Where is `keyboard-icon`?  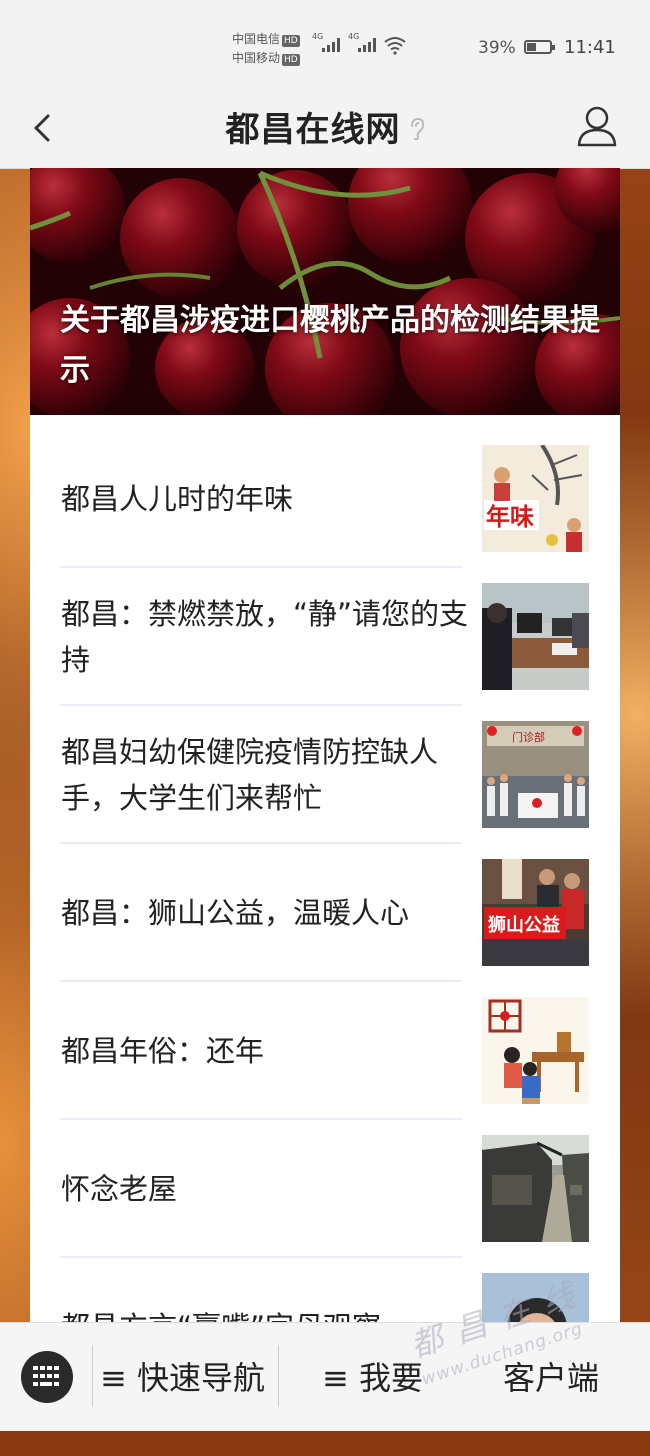
keyboard-icon is located at coordinates (47, 1377).